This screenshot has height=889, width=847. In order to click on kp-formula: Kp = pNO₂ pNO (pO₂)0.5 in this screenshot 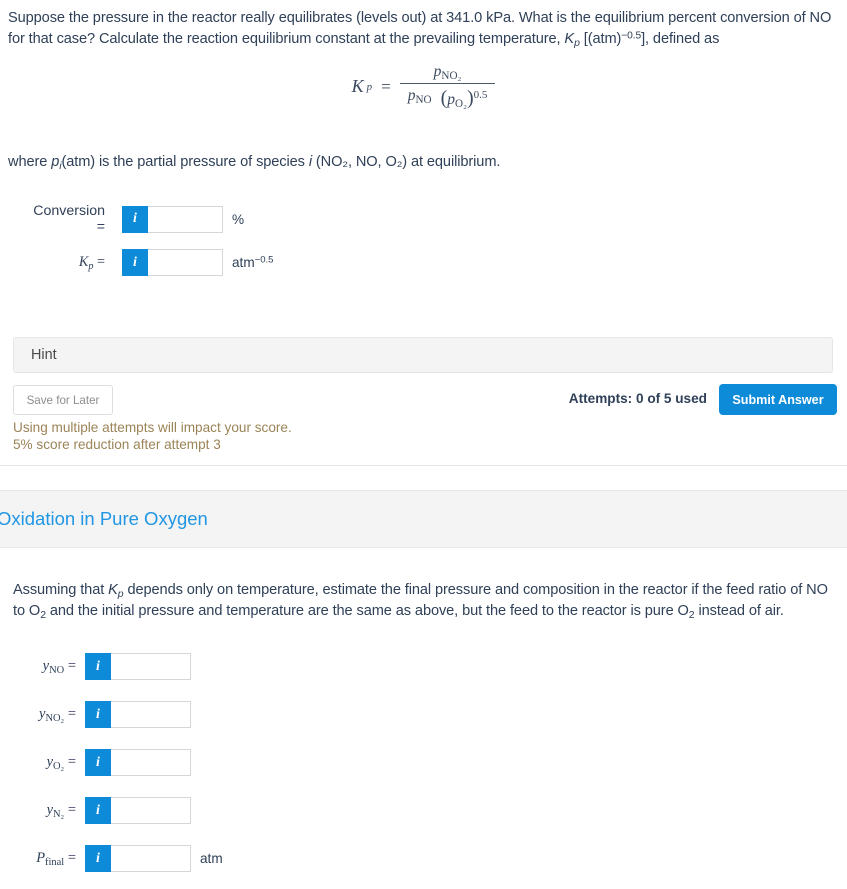, I will do `click(424, 86)`.